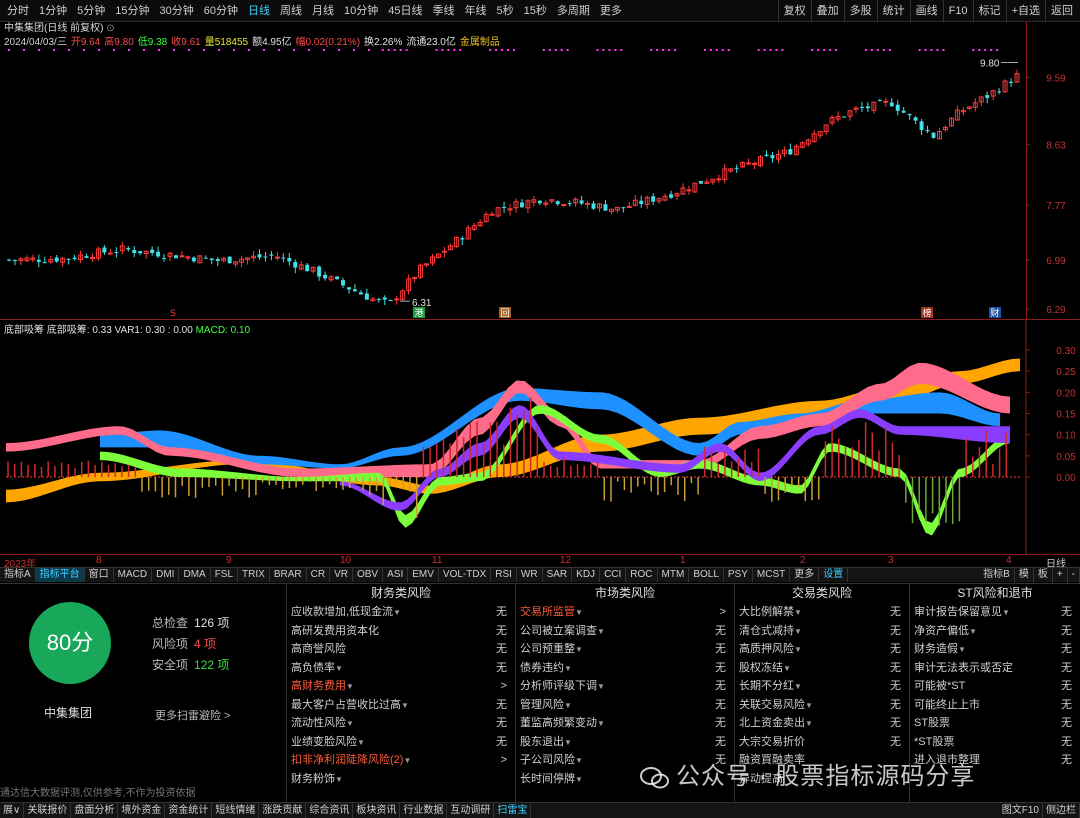 The image size is (1080, 818). Describe the element at coordinates (995, 742) in the screenshot. I see `risk-item: *ST股票 无` at that location.